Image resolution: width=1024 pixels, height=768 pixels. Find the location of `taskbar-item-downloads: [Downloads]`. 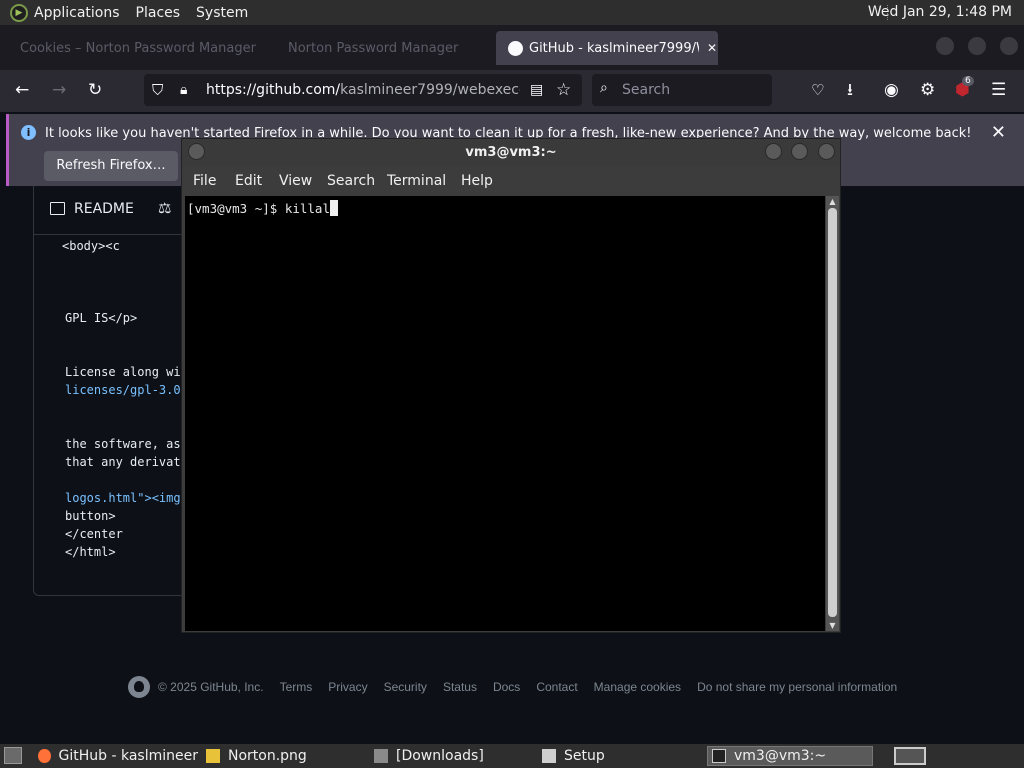

taskbar-item-downloads: [Downloads] is located at coordinates (454, 756).